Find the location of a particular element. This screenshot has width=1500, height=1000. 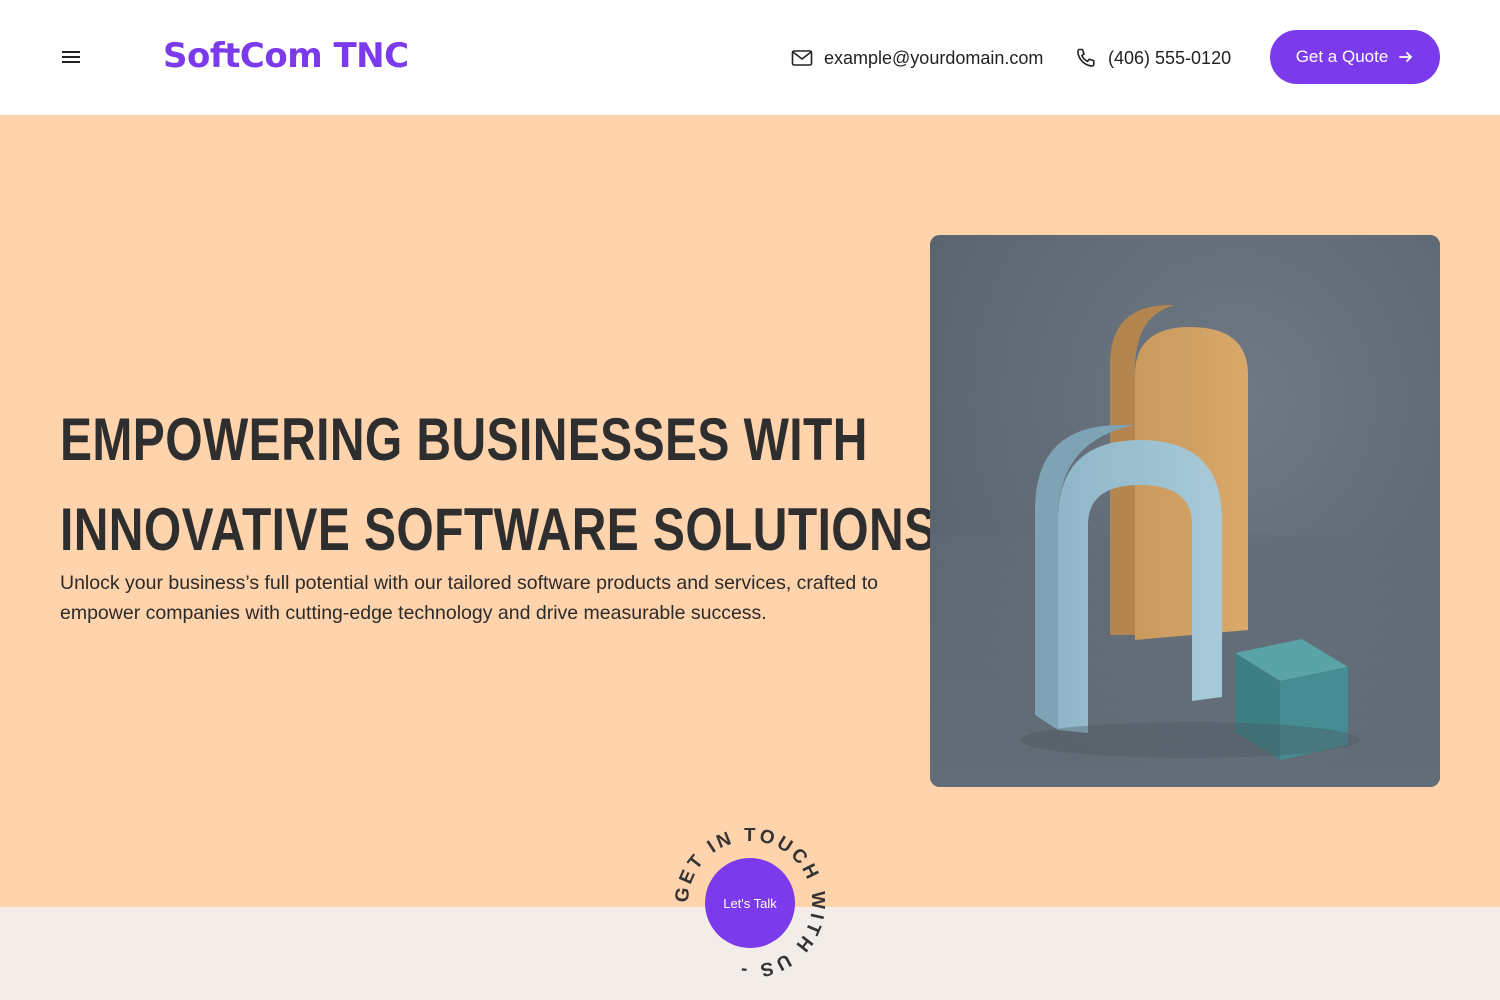

lets-talk-badge: GET IN TOUCH WITH US - Let's Talk is located at coordinates (750, 903).